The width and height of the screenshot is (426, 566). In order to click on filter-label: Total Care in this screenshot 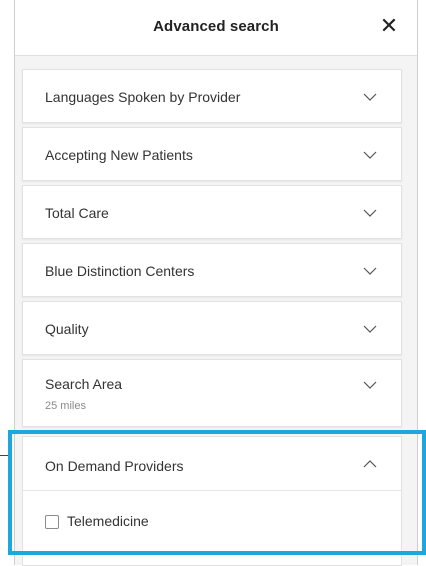, I will do `click(77, 213)`.